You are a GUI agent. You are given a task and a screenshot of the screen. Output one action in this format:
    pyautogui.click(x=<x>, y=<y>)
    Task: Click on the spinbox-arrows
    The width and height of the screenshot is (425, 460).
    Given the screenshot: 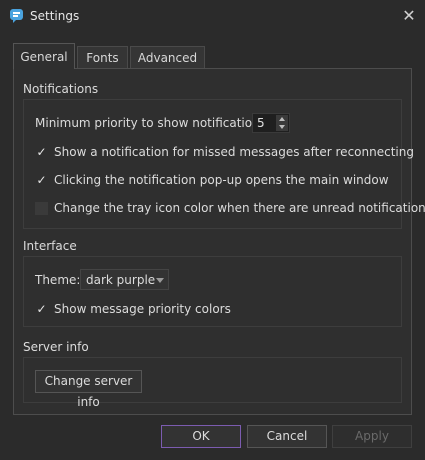 What is the action you would take?
    pyautogui.click(x=282, y=123)
    